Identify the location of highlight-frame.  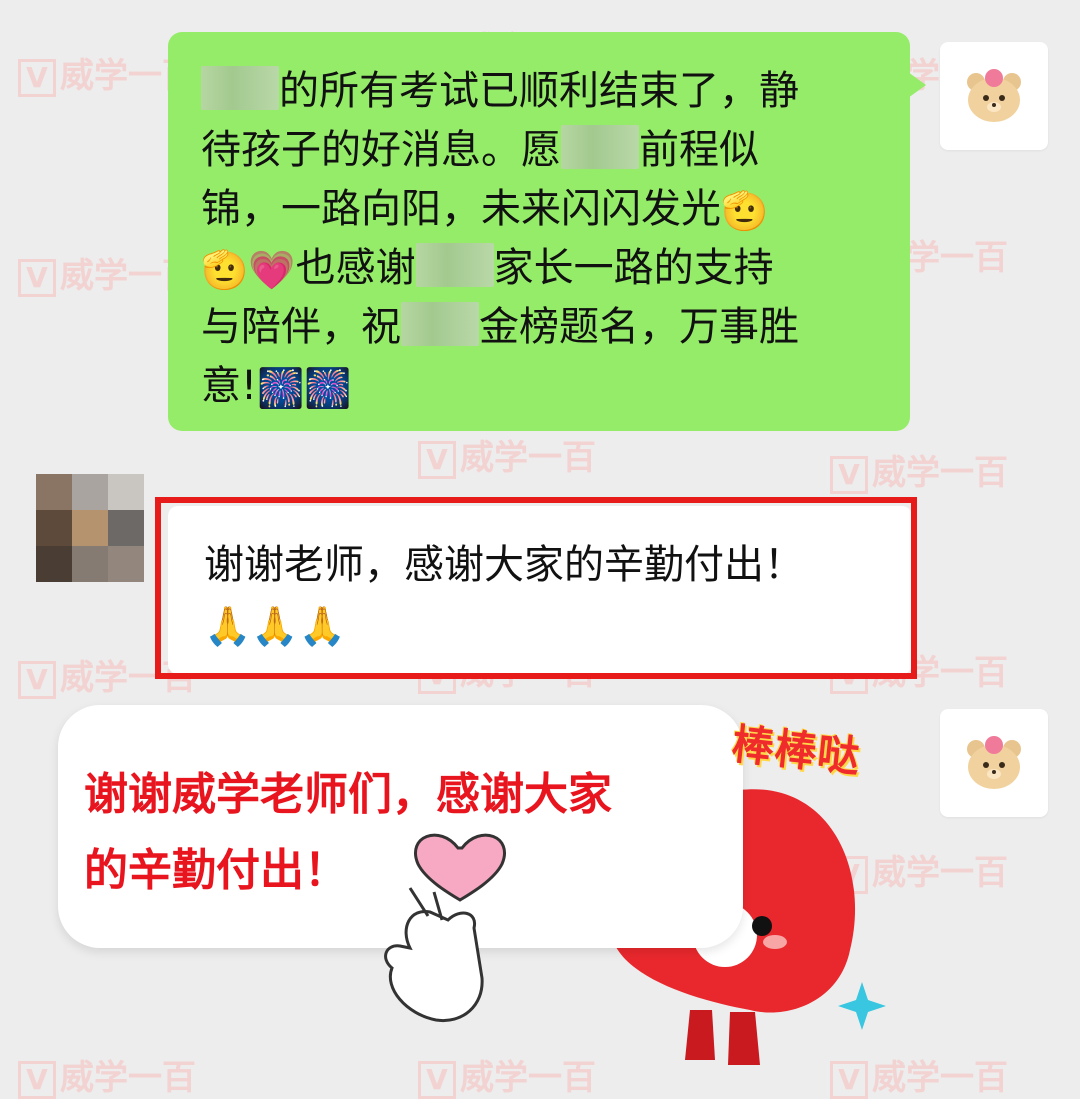
(536, 588).